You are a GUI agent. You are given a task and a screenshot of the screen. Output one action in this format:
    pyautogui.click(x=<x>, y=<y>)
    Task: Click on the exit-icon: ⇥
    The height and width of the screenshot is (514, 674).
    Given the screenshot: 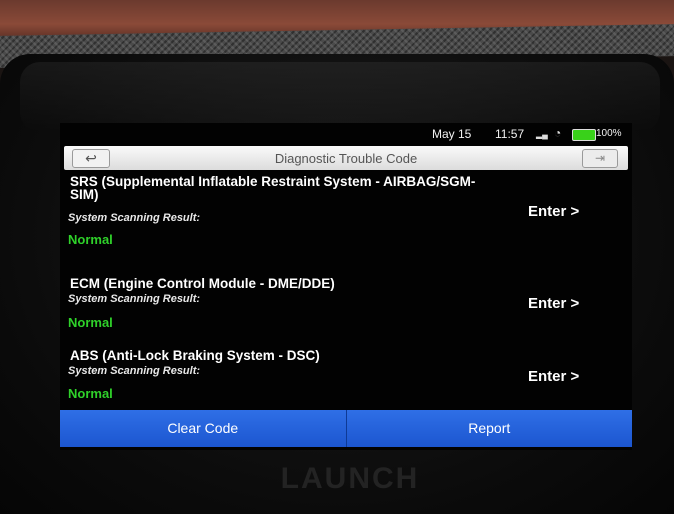 What is the action you would take?
    pyautogui.click(x=600, y=158)
    